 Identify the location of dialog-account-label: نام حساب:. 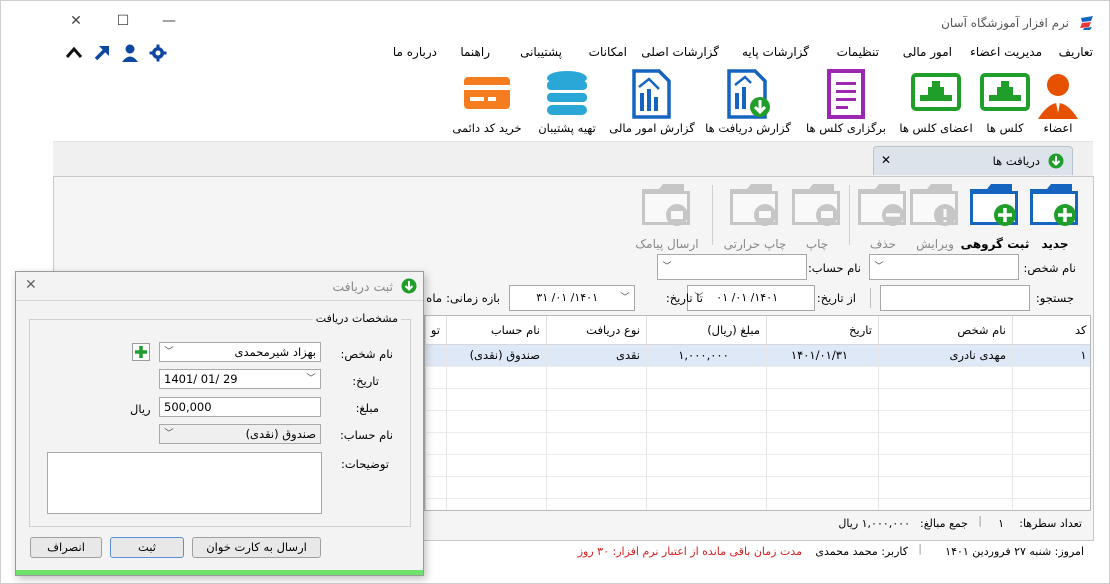
(366, 435).